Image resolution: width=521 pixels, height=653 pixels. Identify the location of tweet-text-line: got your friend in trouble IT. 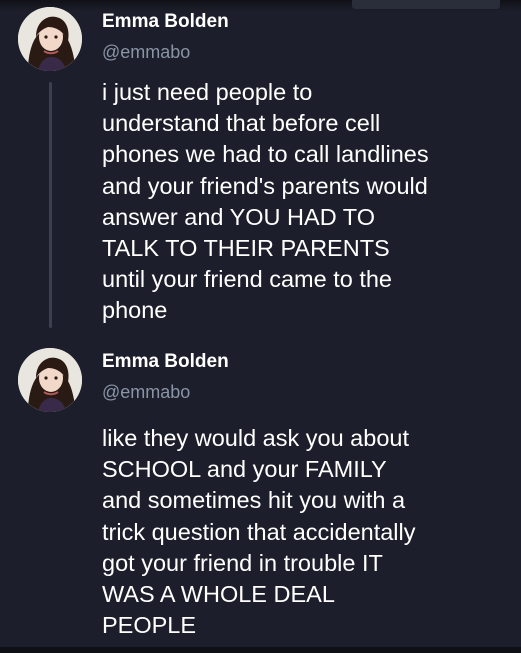
(242, 562).